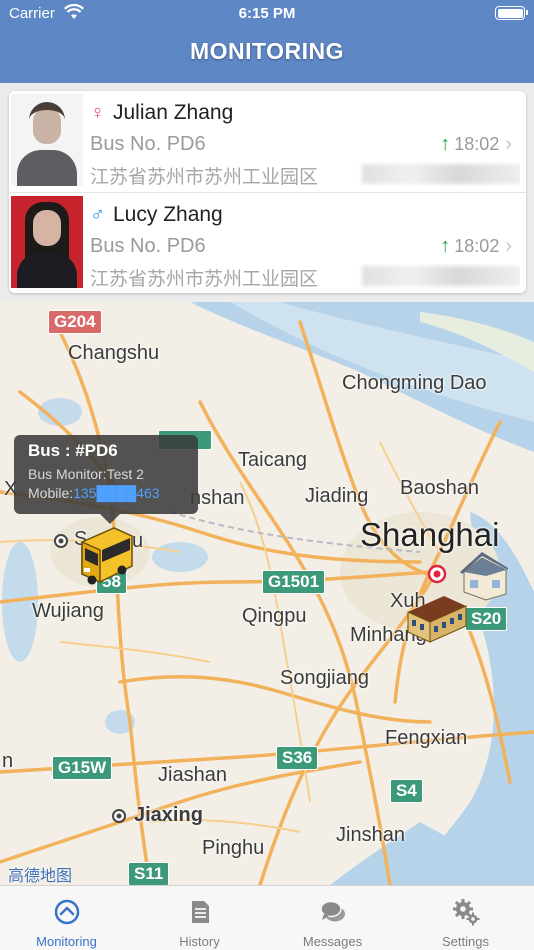  Describe the element at coordinates (324, 678) in the screenshot. I see `map-label-songjiang: Songjiang` at that location.